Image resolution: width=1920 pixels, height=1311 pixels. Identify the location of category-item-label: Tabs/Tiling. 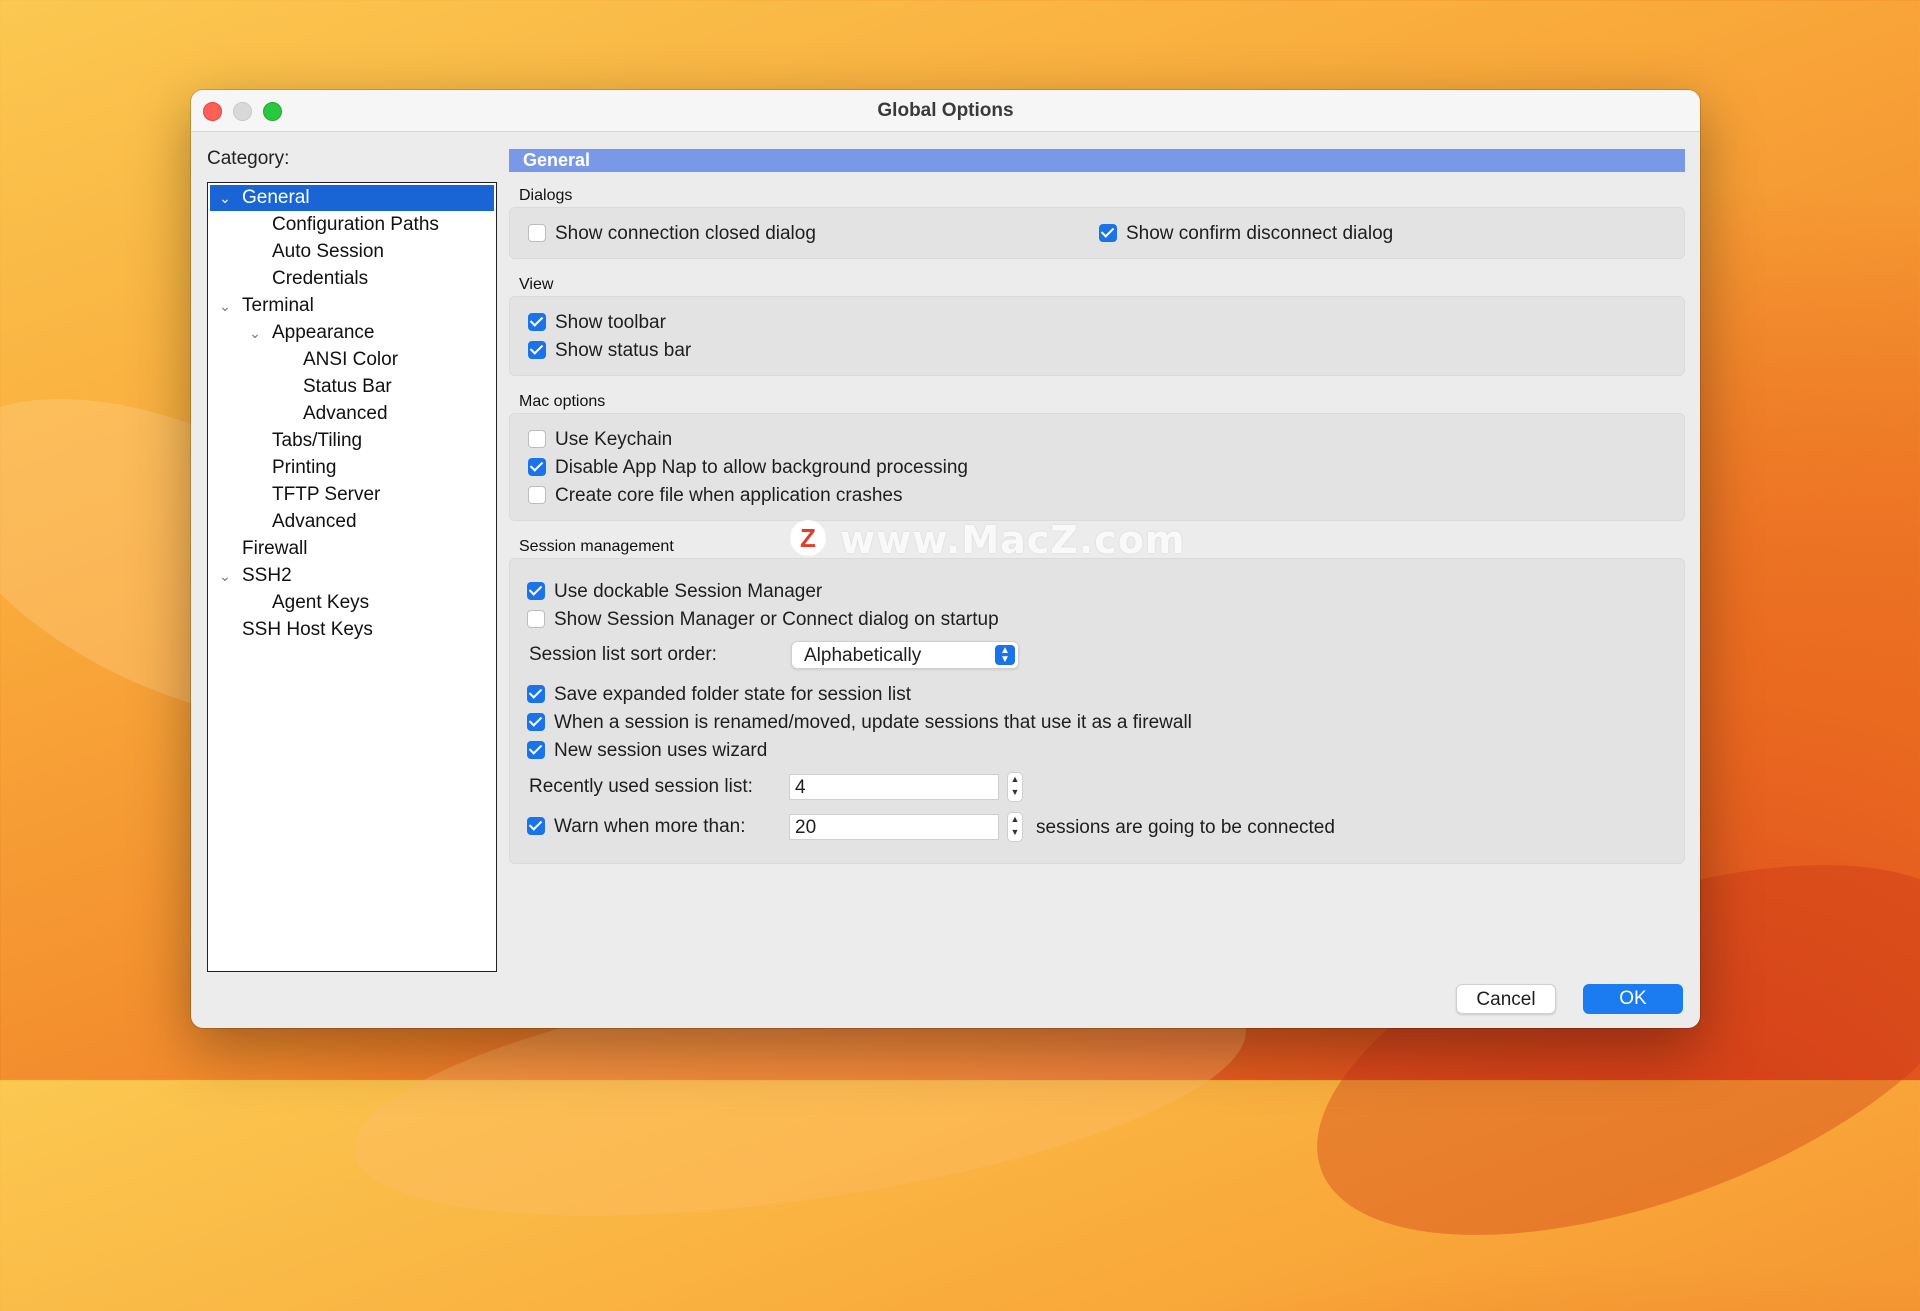
(317, 440).